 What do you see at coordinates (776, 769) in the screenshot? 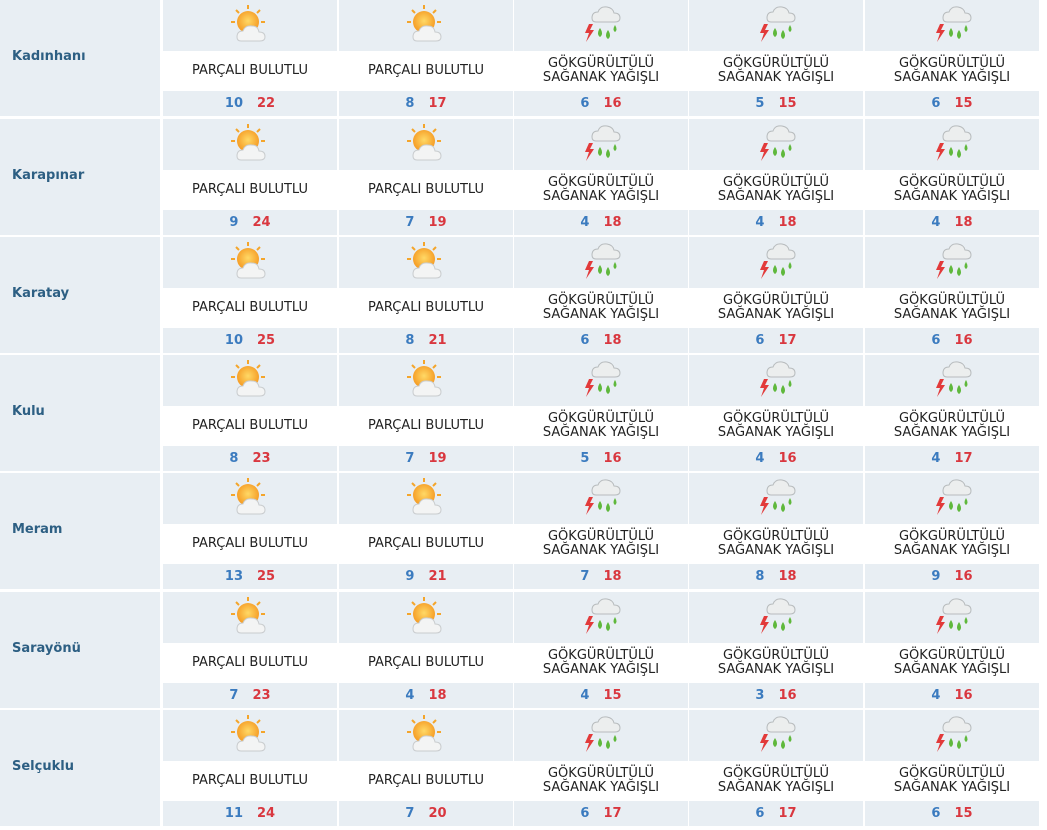
I see `forecast-day-cell: GÖKGÜRÜLTÜLÜ SAĞANAK YAĞIŞLI 6 17` at bounding box center [776, 769].